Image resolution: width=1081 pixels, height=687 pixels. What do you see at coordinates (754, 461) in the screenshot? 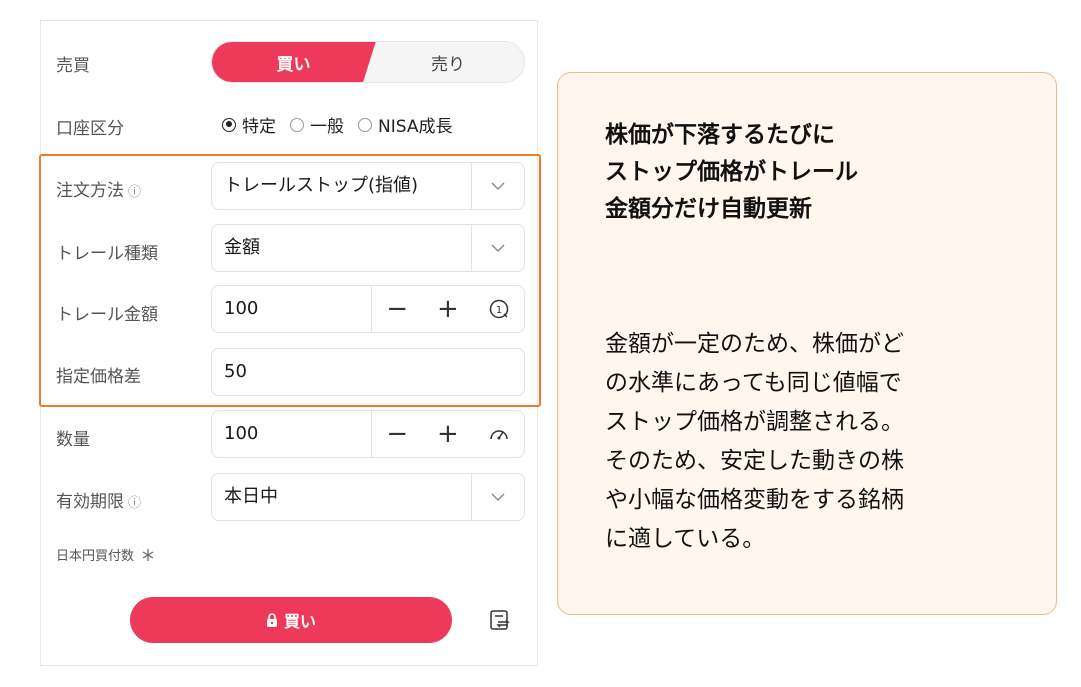
I see `callout-body-line: そのため、安定した動きの株` at bounding box center [754, 461].